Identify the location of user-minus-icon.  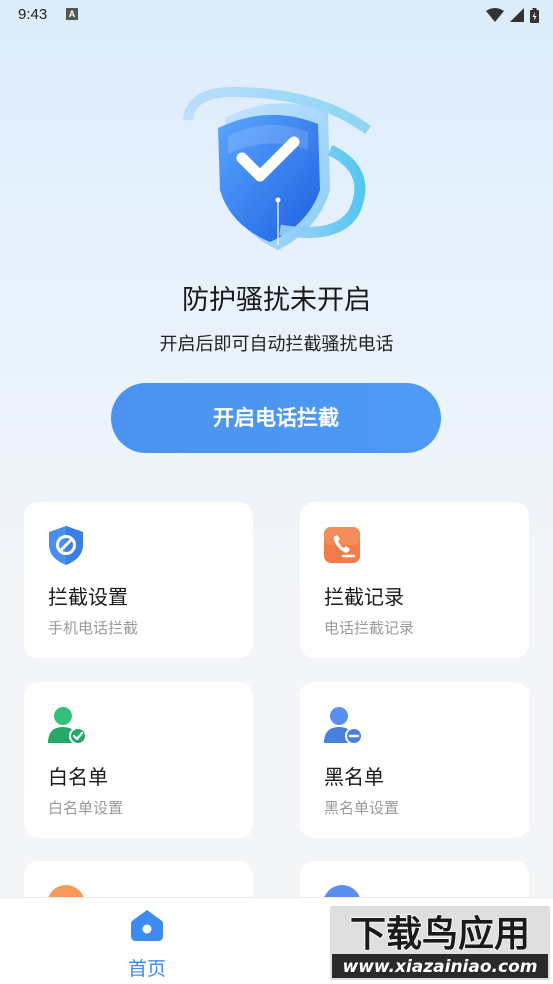
(343, 725).